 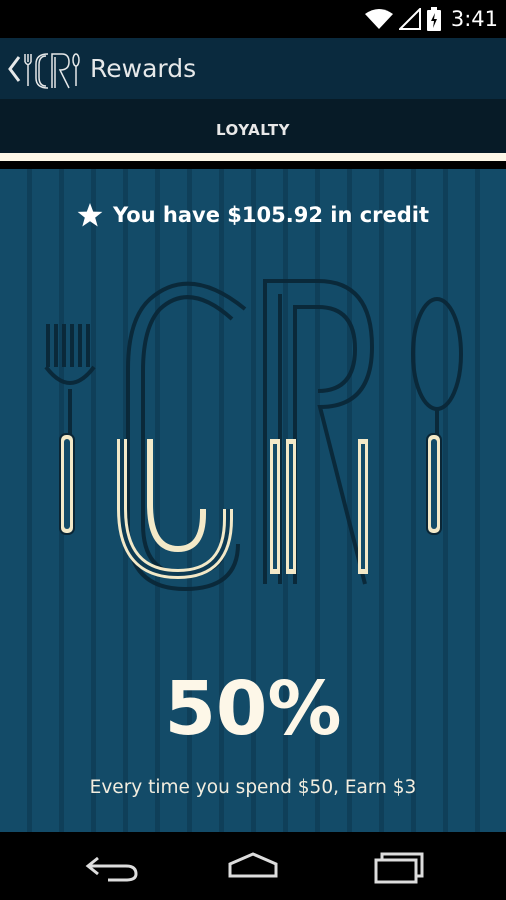 I want to click on recents-nav-icon, so click(x=397, y=866).